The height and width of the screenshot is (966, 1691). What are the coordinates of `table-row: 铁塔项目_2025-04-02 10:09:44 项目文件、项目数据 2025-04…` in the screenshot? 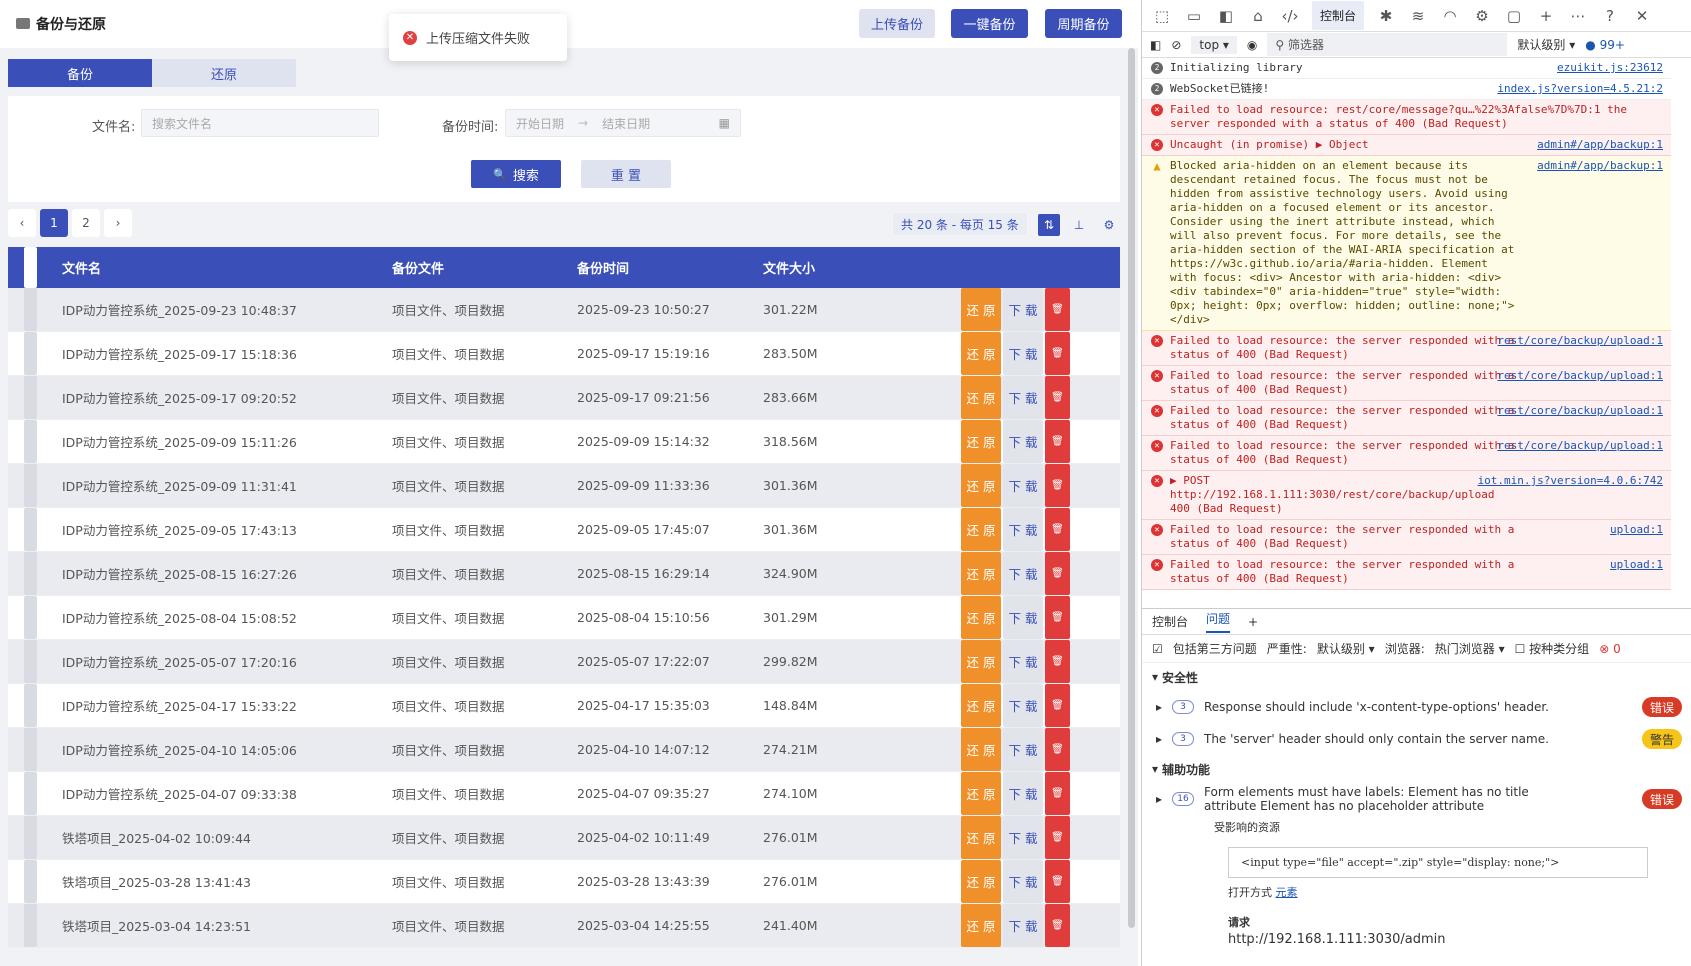 It's located at (564, 838).